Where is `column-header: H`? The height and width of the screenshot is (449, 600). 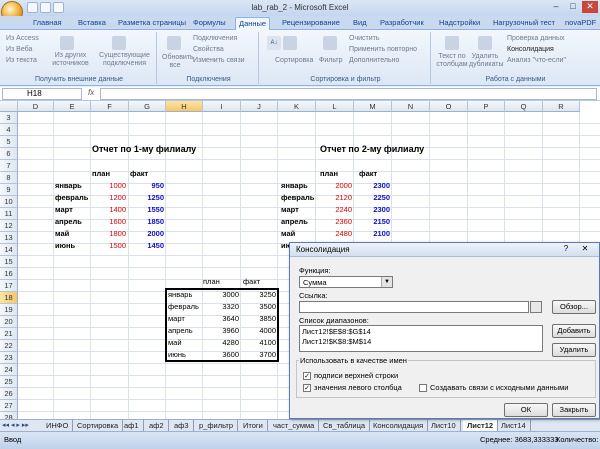
column-header: H is located at coordinates (184, 106).